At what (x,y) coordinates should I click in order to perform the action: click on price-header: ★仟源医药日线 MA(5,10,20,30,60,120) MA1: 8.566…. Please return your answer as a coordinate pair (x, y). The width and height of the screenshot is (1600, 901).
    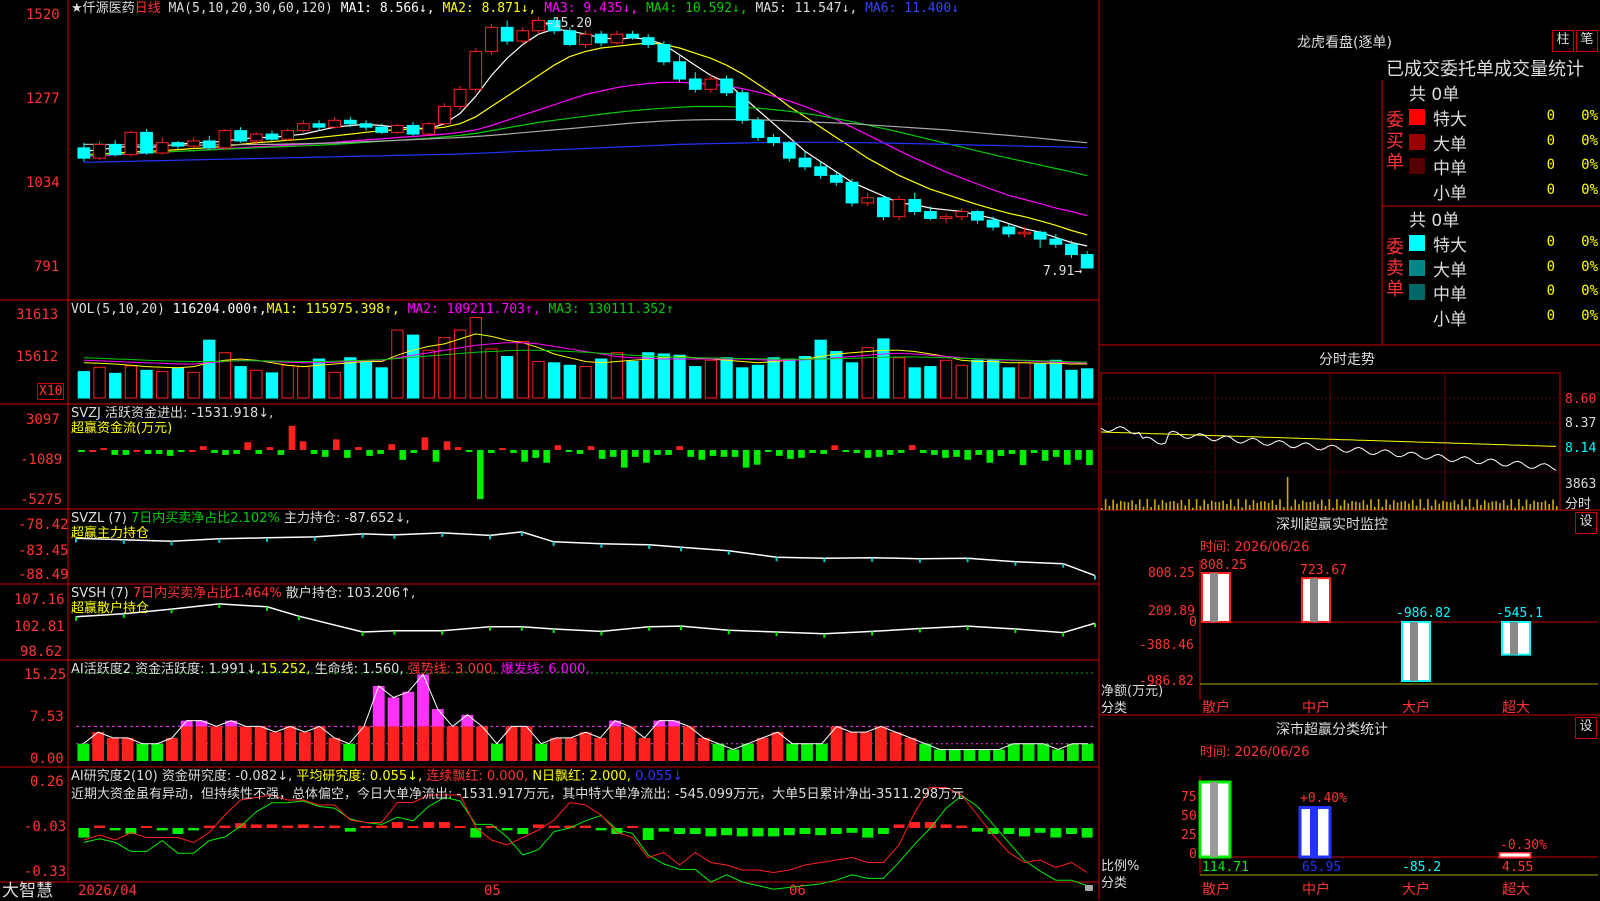
    Looking at the image, I should click on (515, 8).